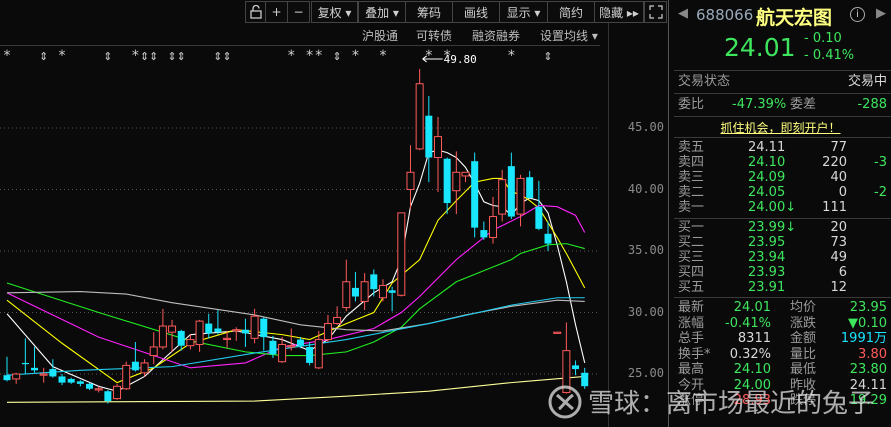  I want to click on simple-mode-button: 简约, so click(571, 12).